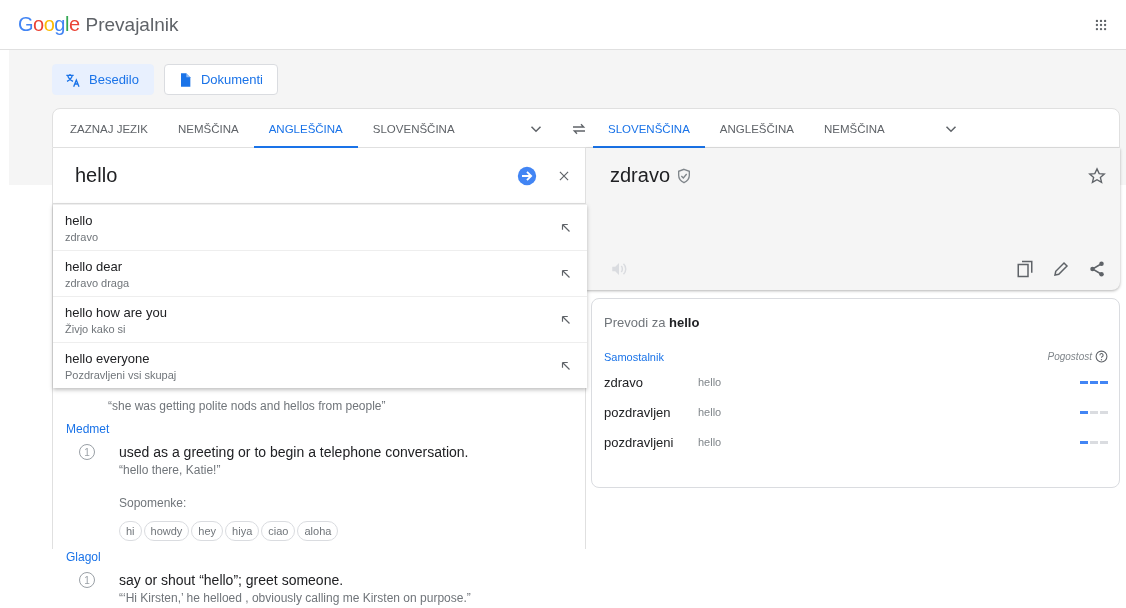 Image resolution: width=1126 pixels, height=608 pixels. I want to click on copy-icon, so click(1025, 269).